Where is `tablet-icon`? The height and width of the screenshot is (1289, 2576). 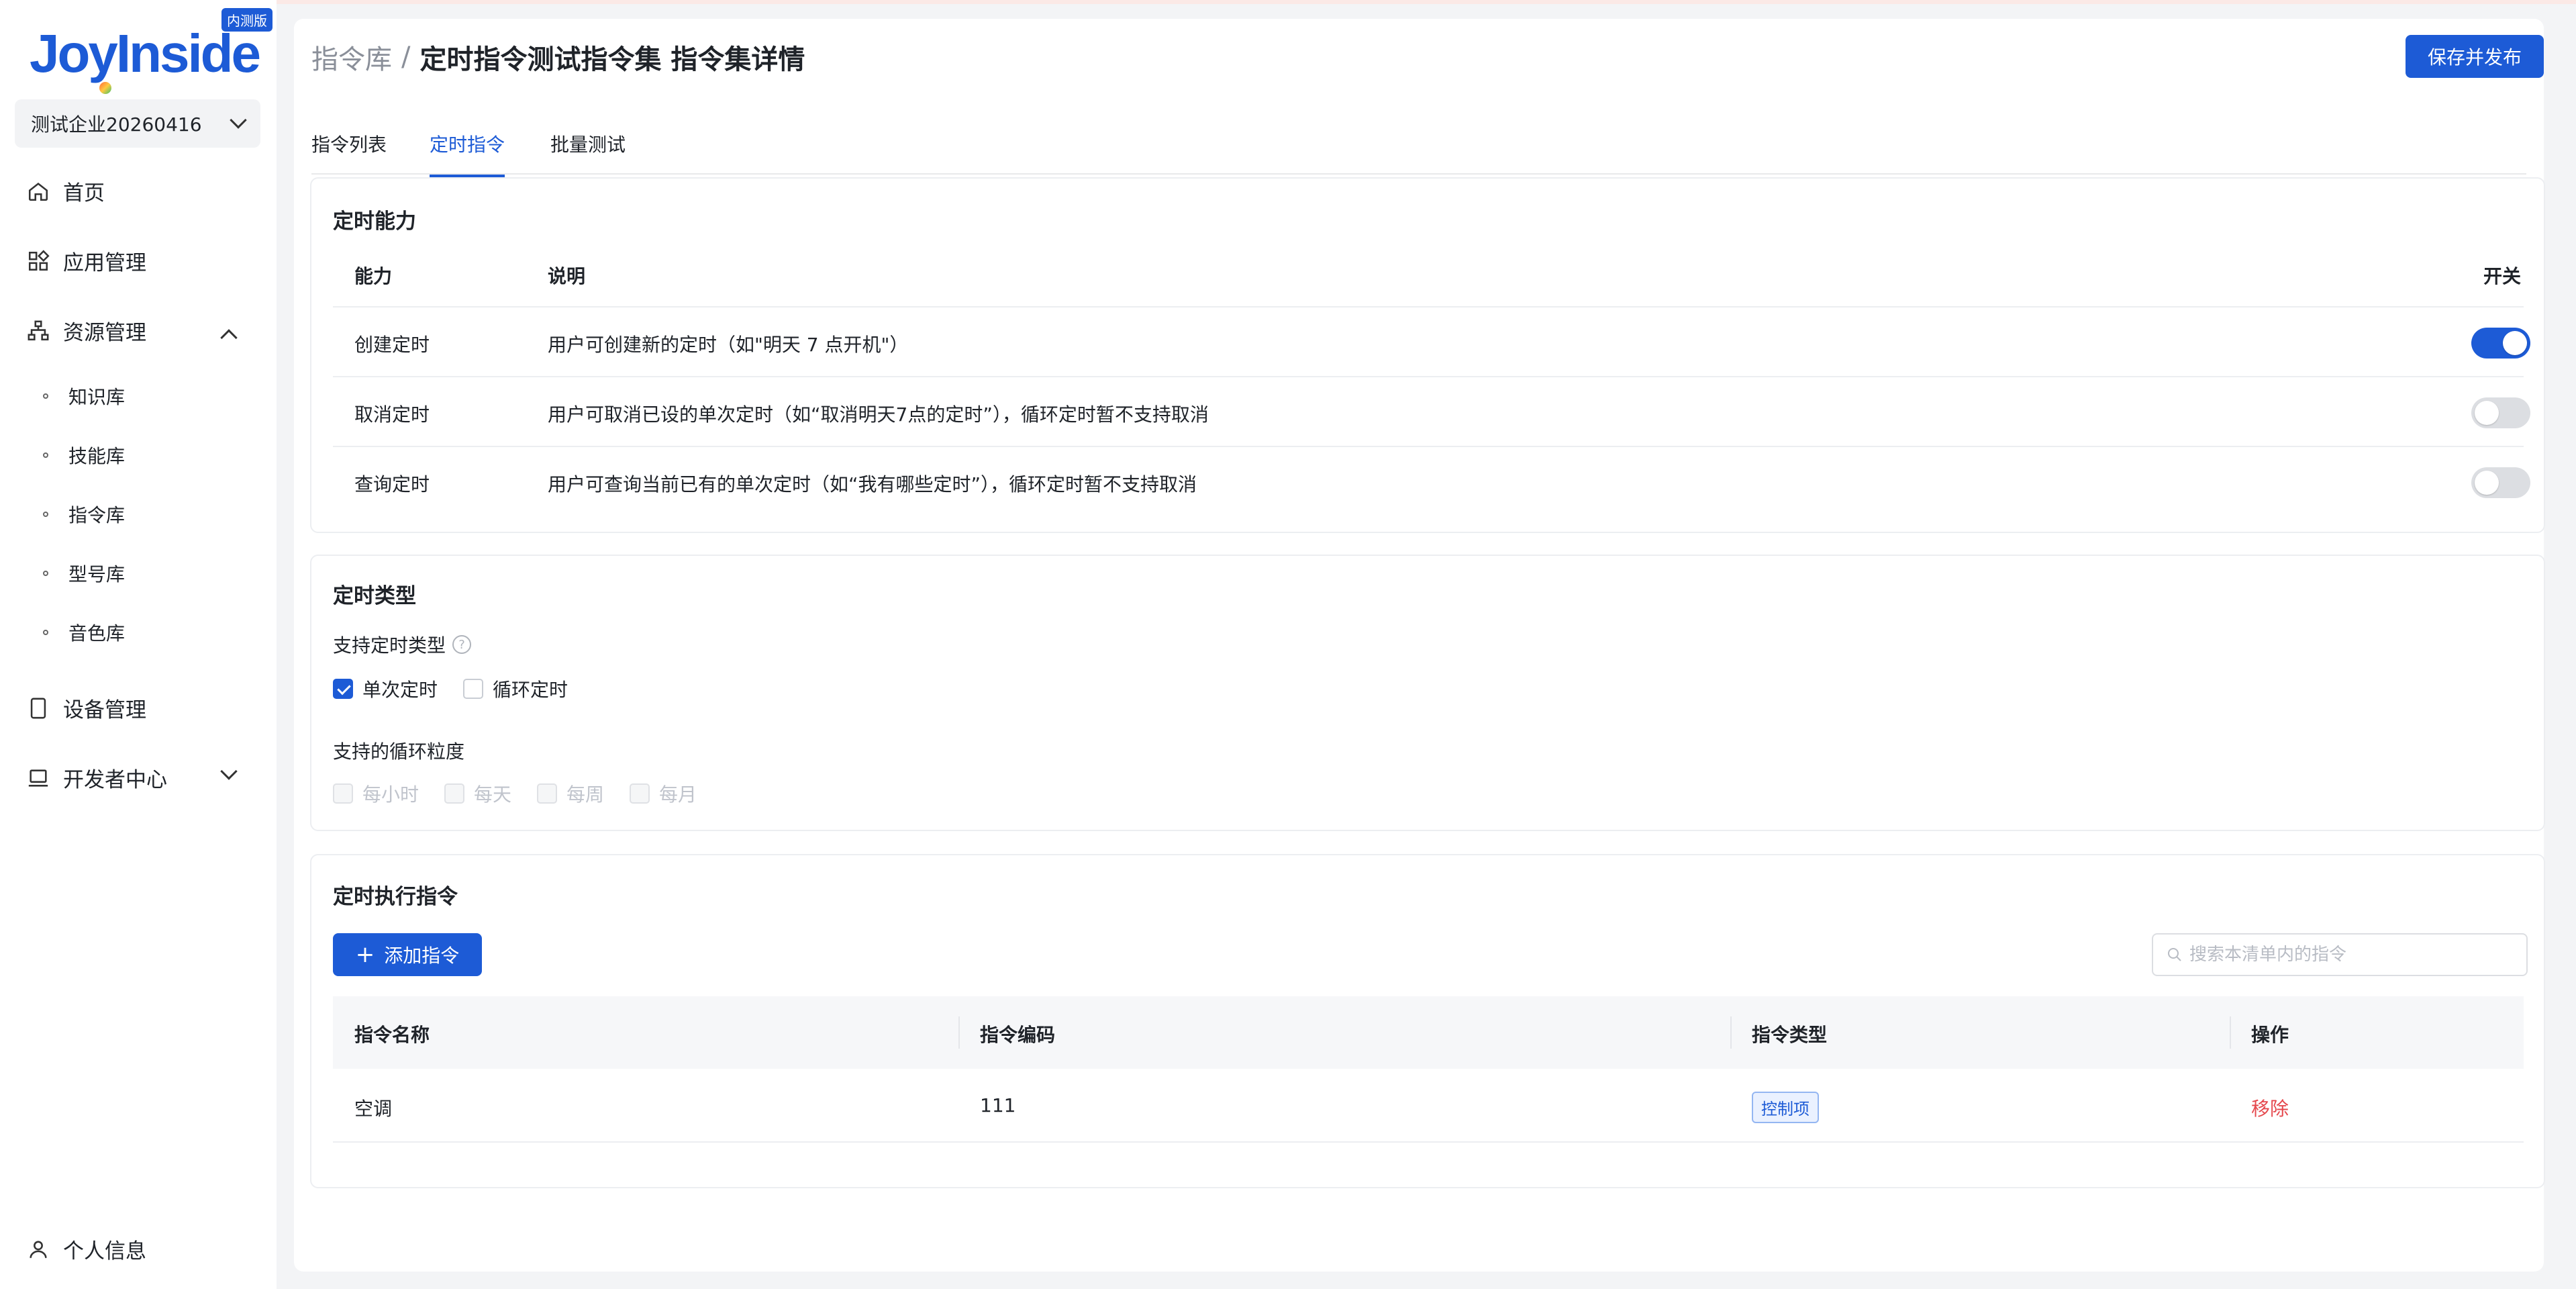 tablet-icon is located at coordinates (38, 708).